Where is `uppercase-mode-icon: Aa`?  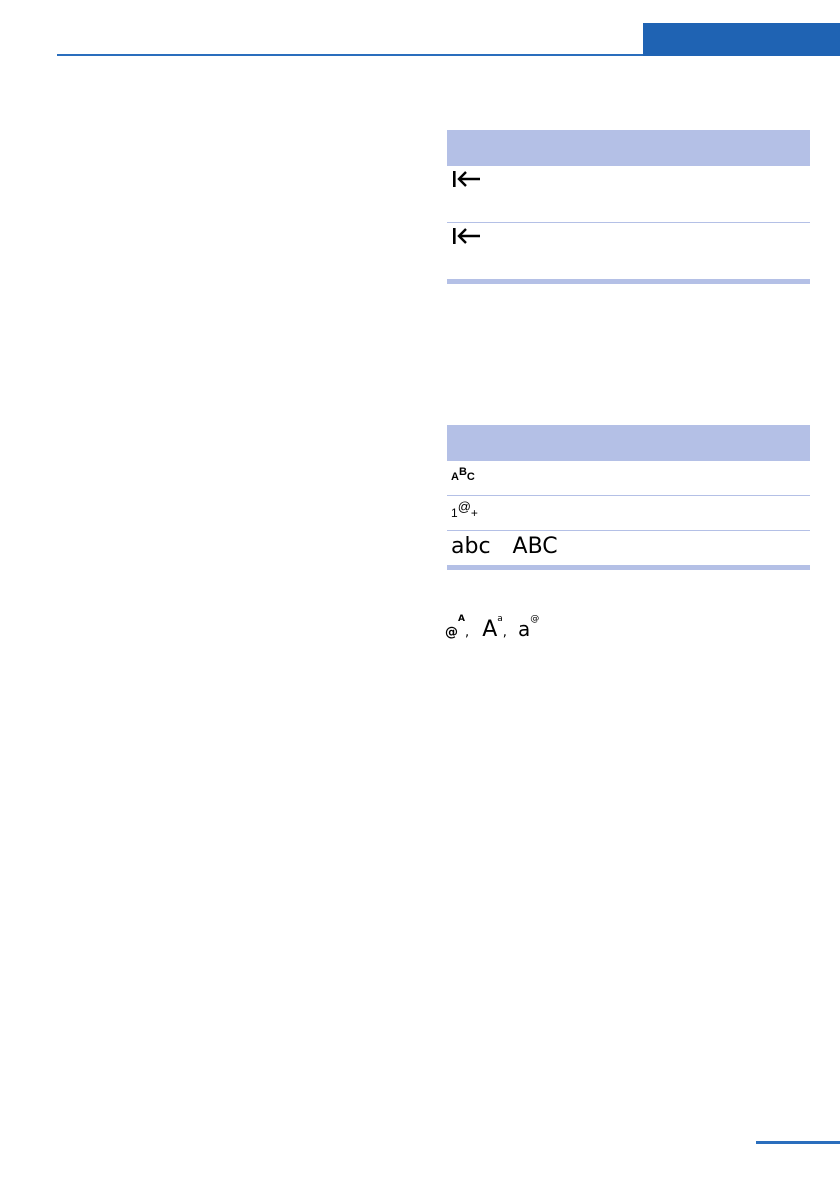 uppercase-mode-icon: Aa is located at coordinates (492, 628).